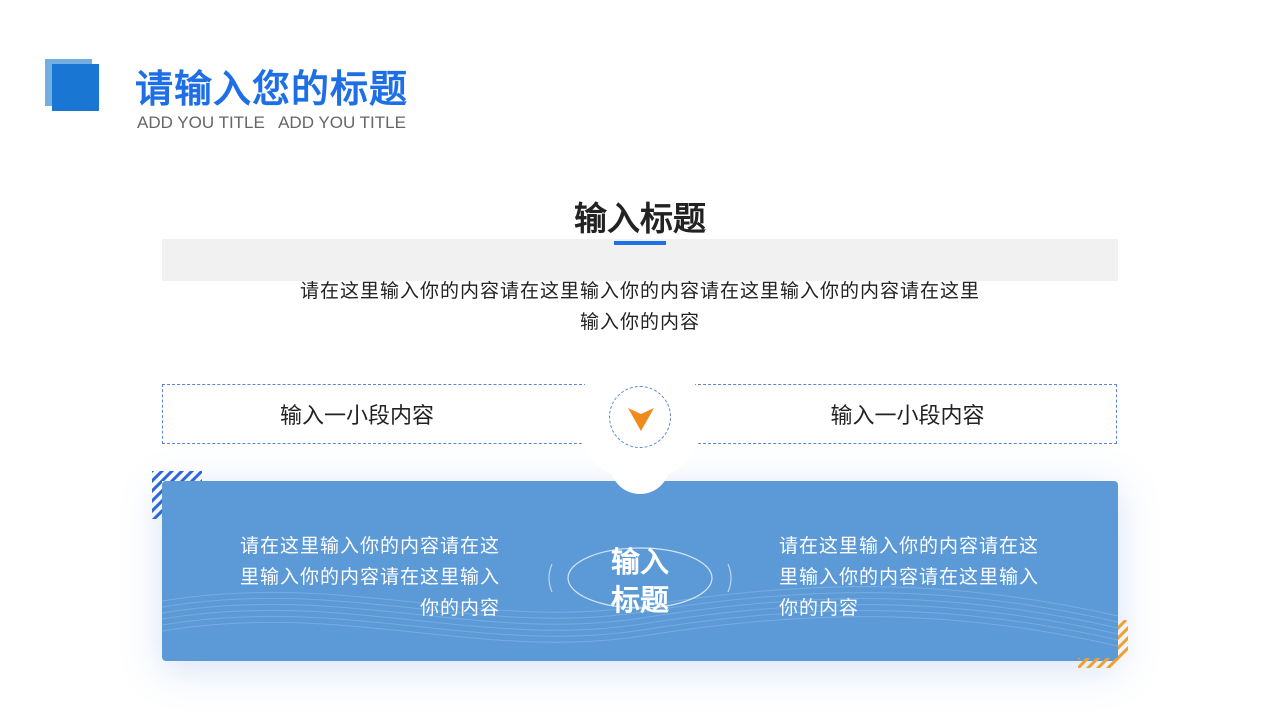 This screenshot has width=1280, height=720. What do you see at coordinates (271, 122) in the screenshot?
I see `page-subtitle: ADD YOU TITLE ADD YOU TITLE` at bounding box center [271, 122].